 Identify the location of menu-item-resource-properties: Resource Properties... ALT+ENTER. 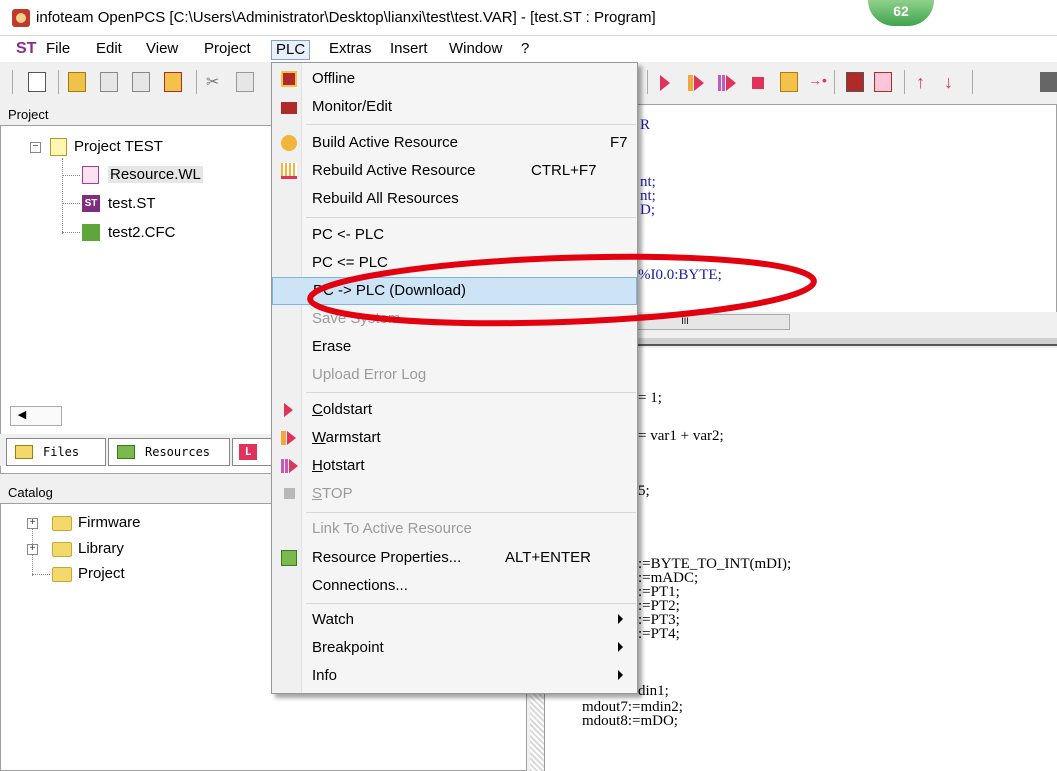
(454, 558).